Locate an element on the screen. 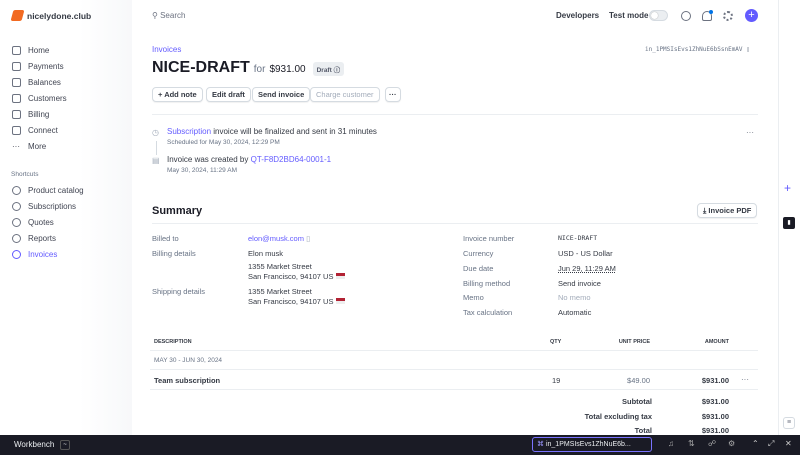  column-amount: AMOUNT is located at coordinates (716, 342).